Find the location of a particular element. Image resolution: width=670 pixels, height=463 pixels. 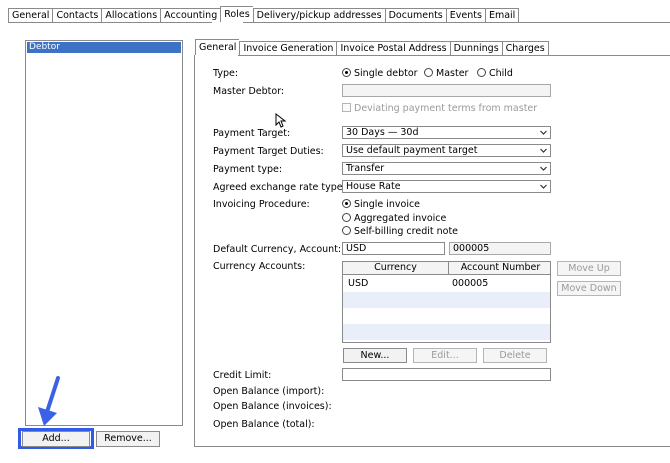

invoicing-procedure-label: Invoicing Procedure: is located at coordinates (261, 204).